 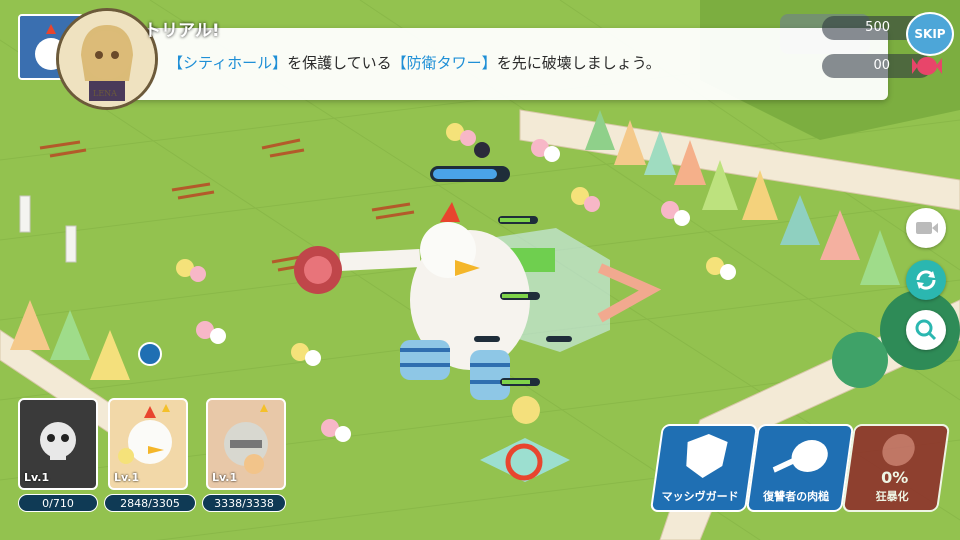 I want to click on unit-hp-text: 2848/3305, so click(x=150, y=503).